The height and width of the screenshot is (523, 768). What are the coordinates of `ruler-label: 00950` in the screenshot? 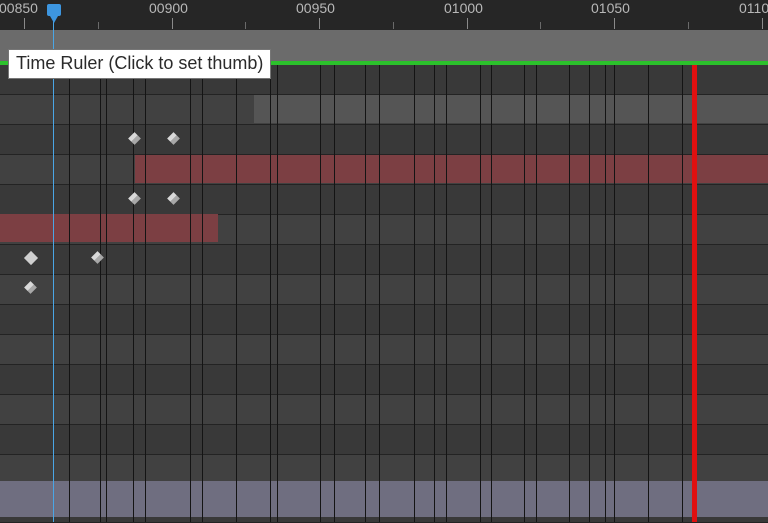 It's located at (315, 8).